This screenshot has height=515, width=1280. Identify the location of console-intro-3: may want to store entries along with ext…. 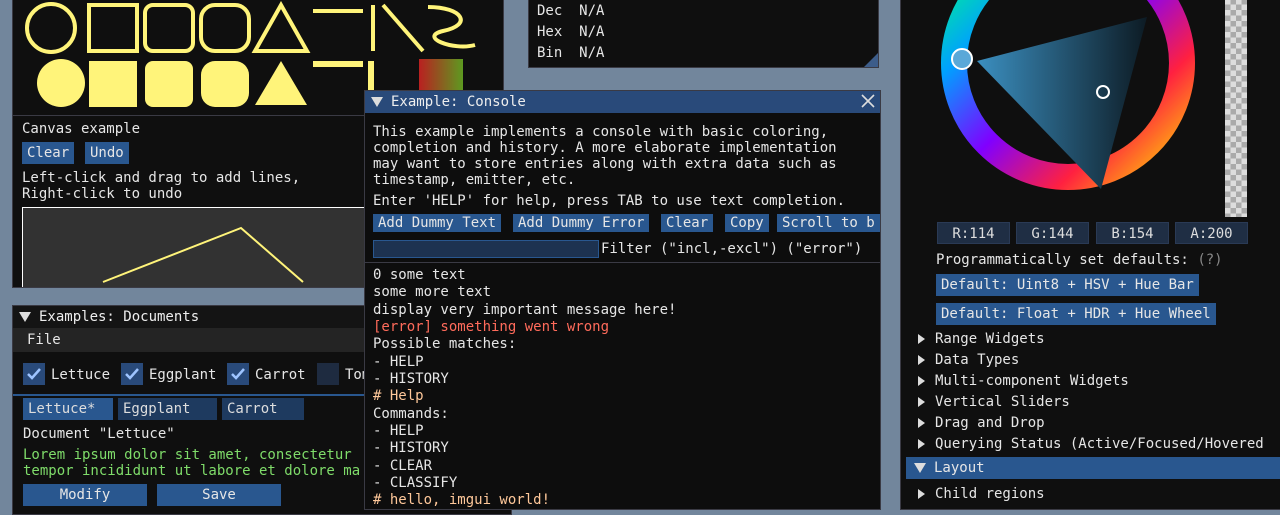
(605, 164).